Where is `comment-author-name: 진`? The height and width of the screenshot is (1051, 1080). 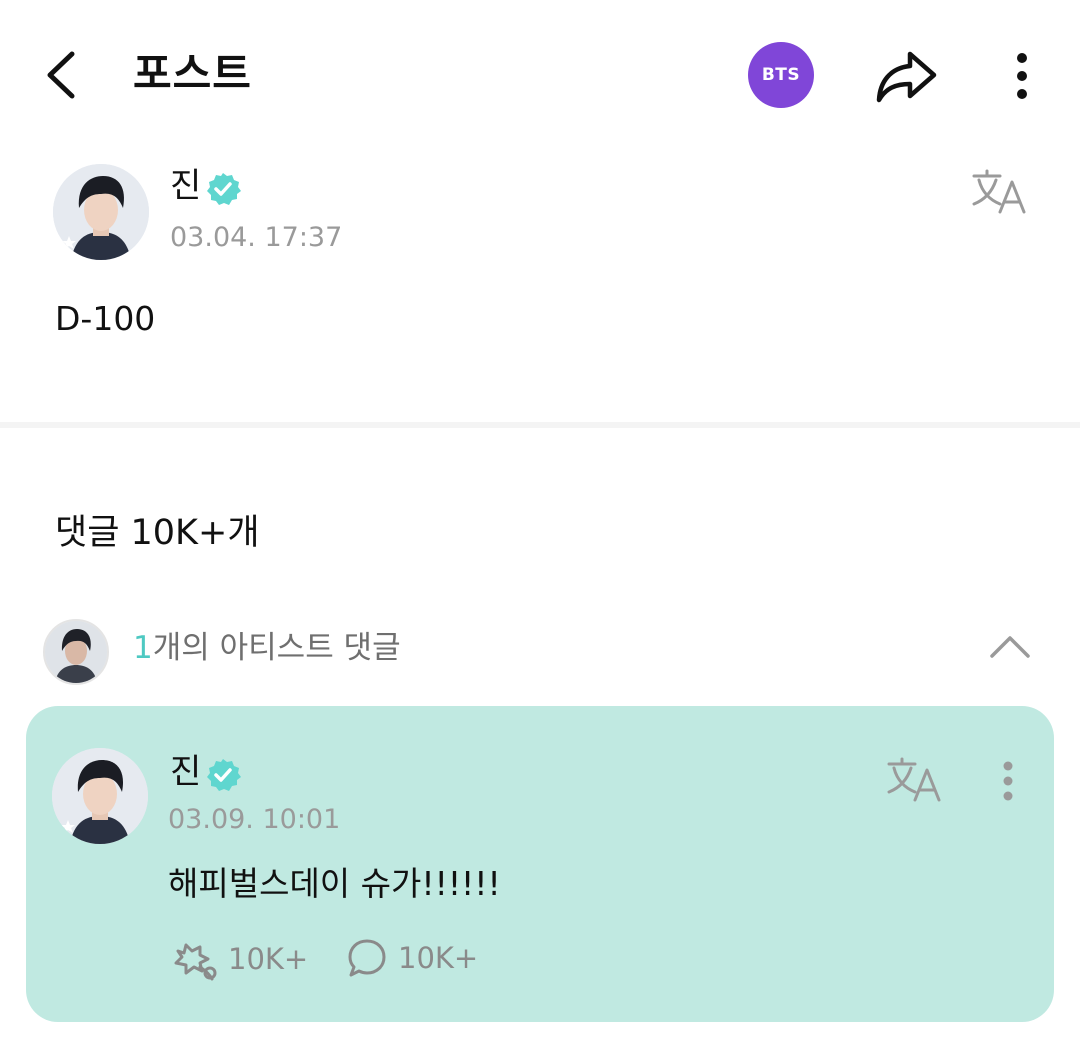 comment-author-name: 진 is located at coordinates (185, 772).